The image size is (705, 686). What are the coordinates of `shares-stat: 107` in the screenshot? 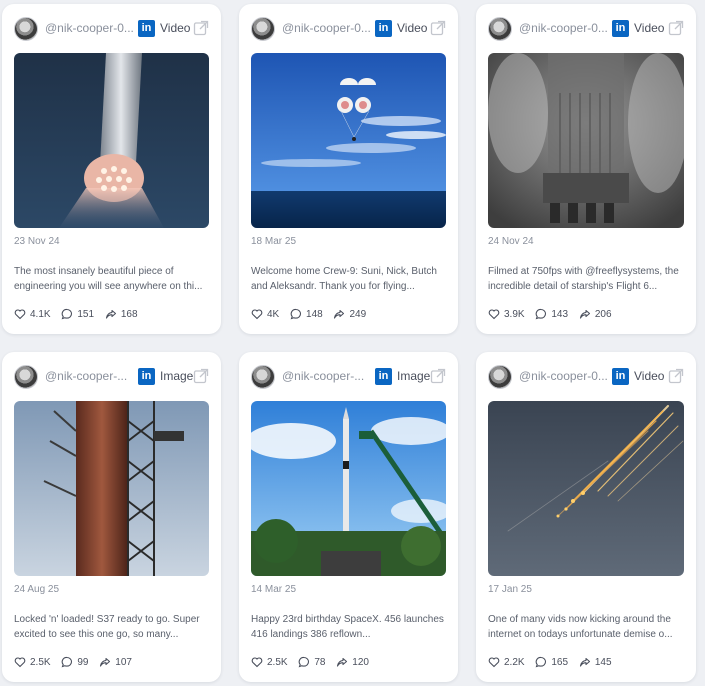 It's located at (115, 662).